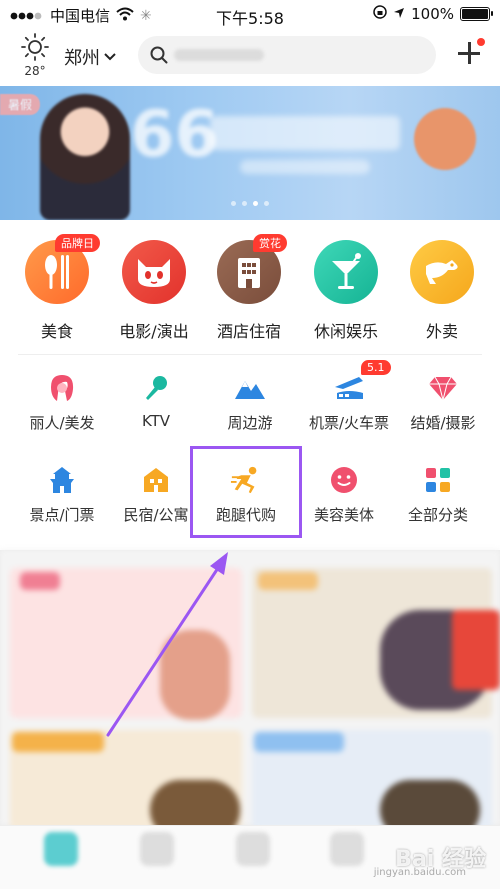 This screenshot has height=889, width=500. What do you see at coordinates (250, 200) in the screenshot?
I see `banner-pager` at bounding box center [250, 200].